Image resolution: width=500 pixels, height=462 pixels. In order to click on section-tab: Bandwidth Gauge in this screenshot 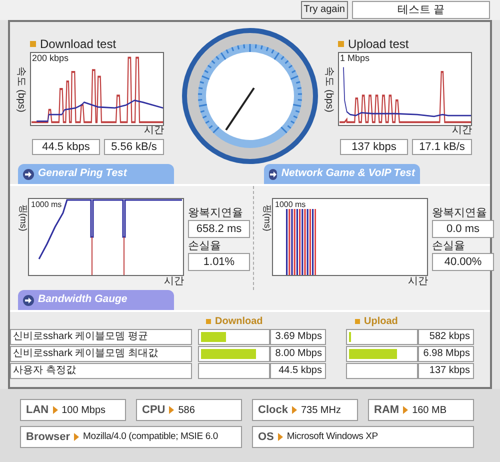, I will do `click(96, 300)`.